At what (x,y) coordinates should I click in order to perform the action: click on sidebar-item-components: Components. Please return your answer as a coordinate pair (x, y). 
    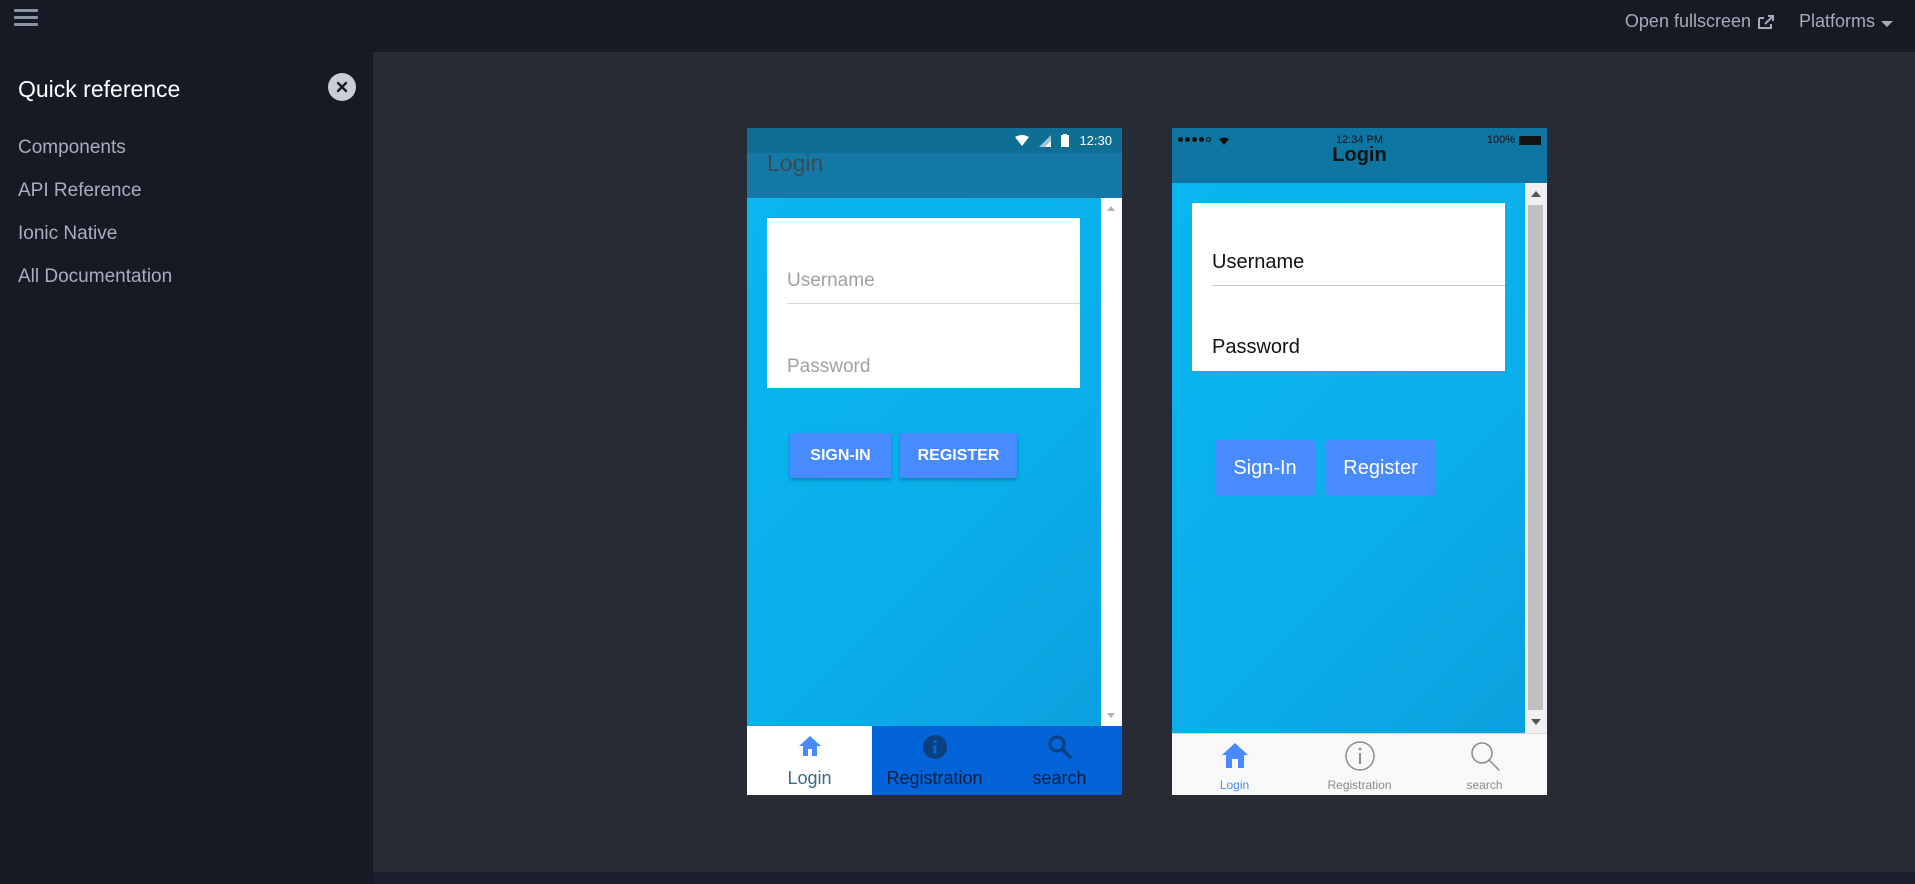
    Looking at the image, I should click on (95, 147).